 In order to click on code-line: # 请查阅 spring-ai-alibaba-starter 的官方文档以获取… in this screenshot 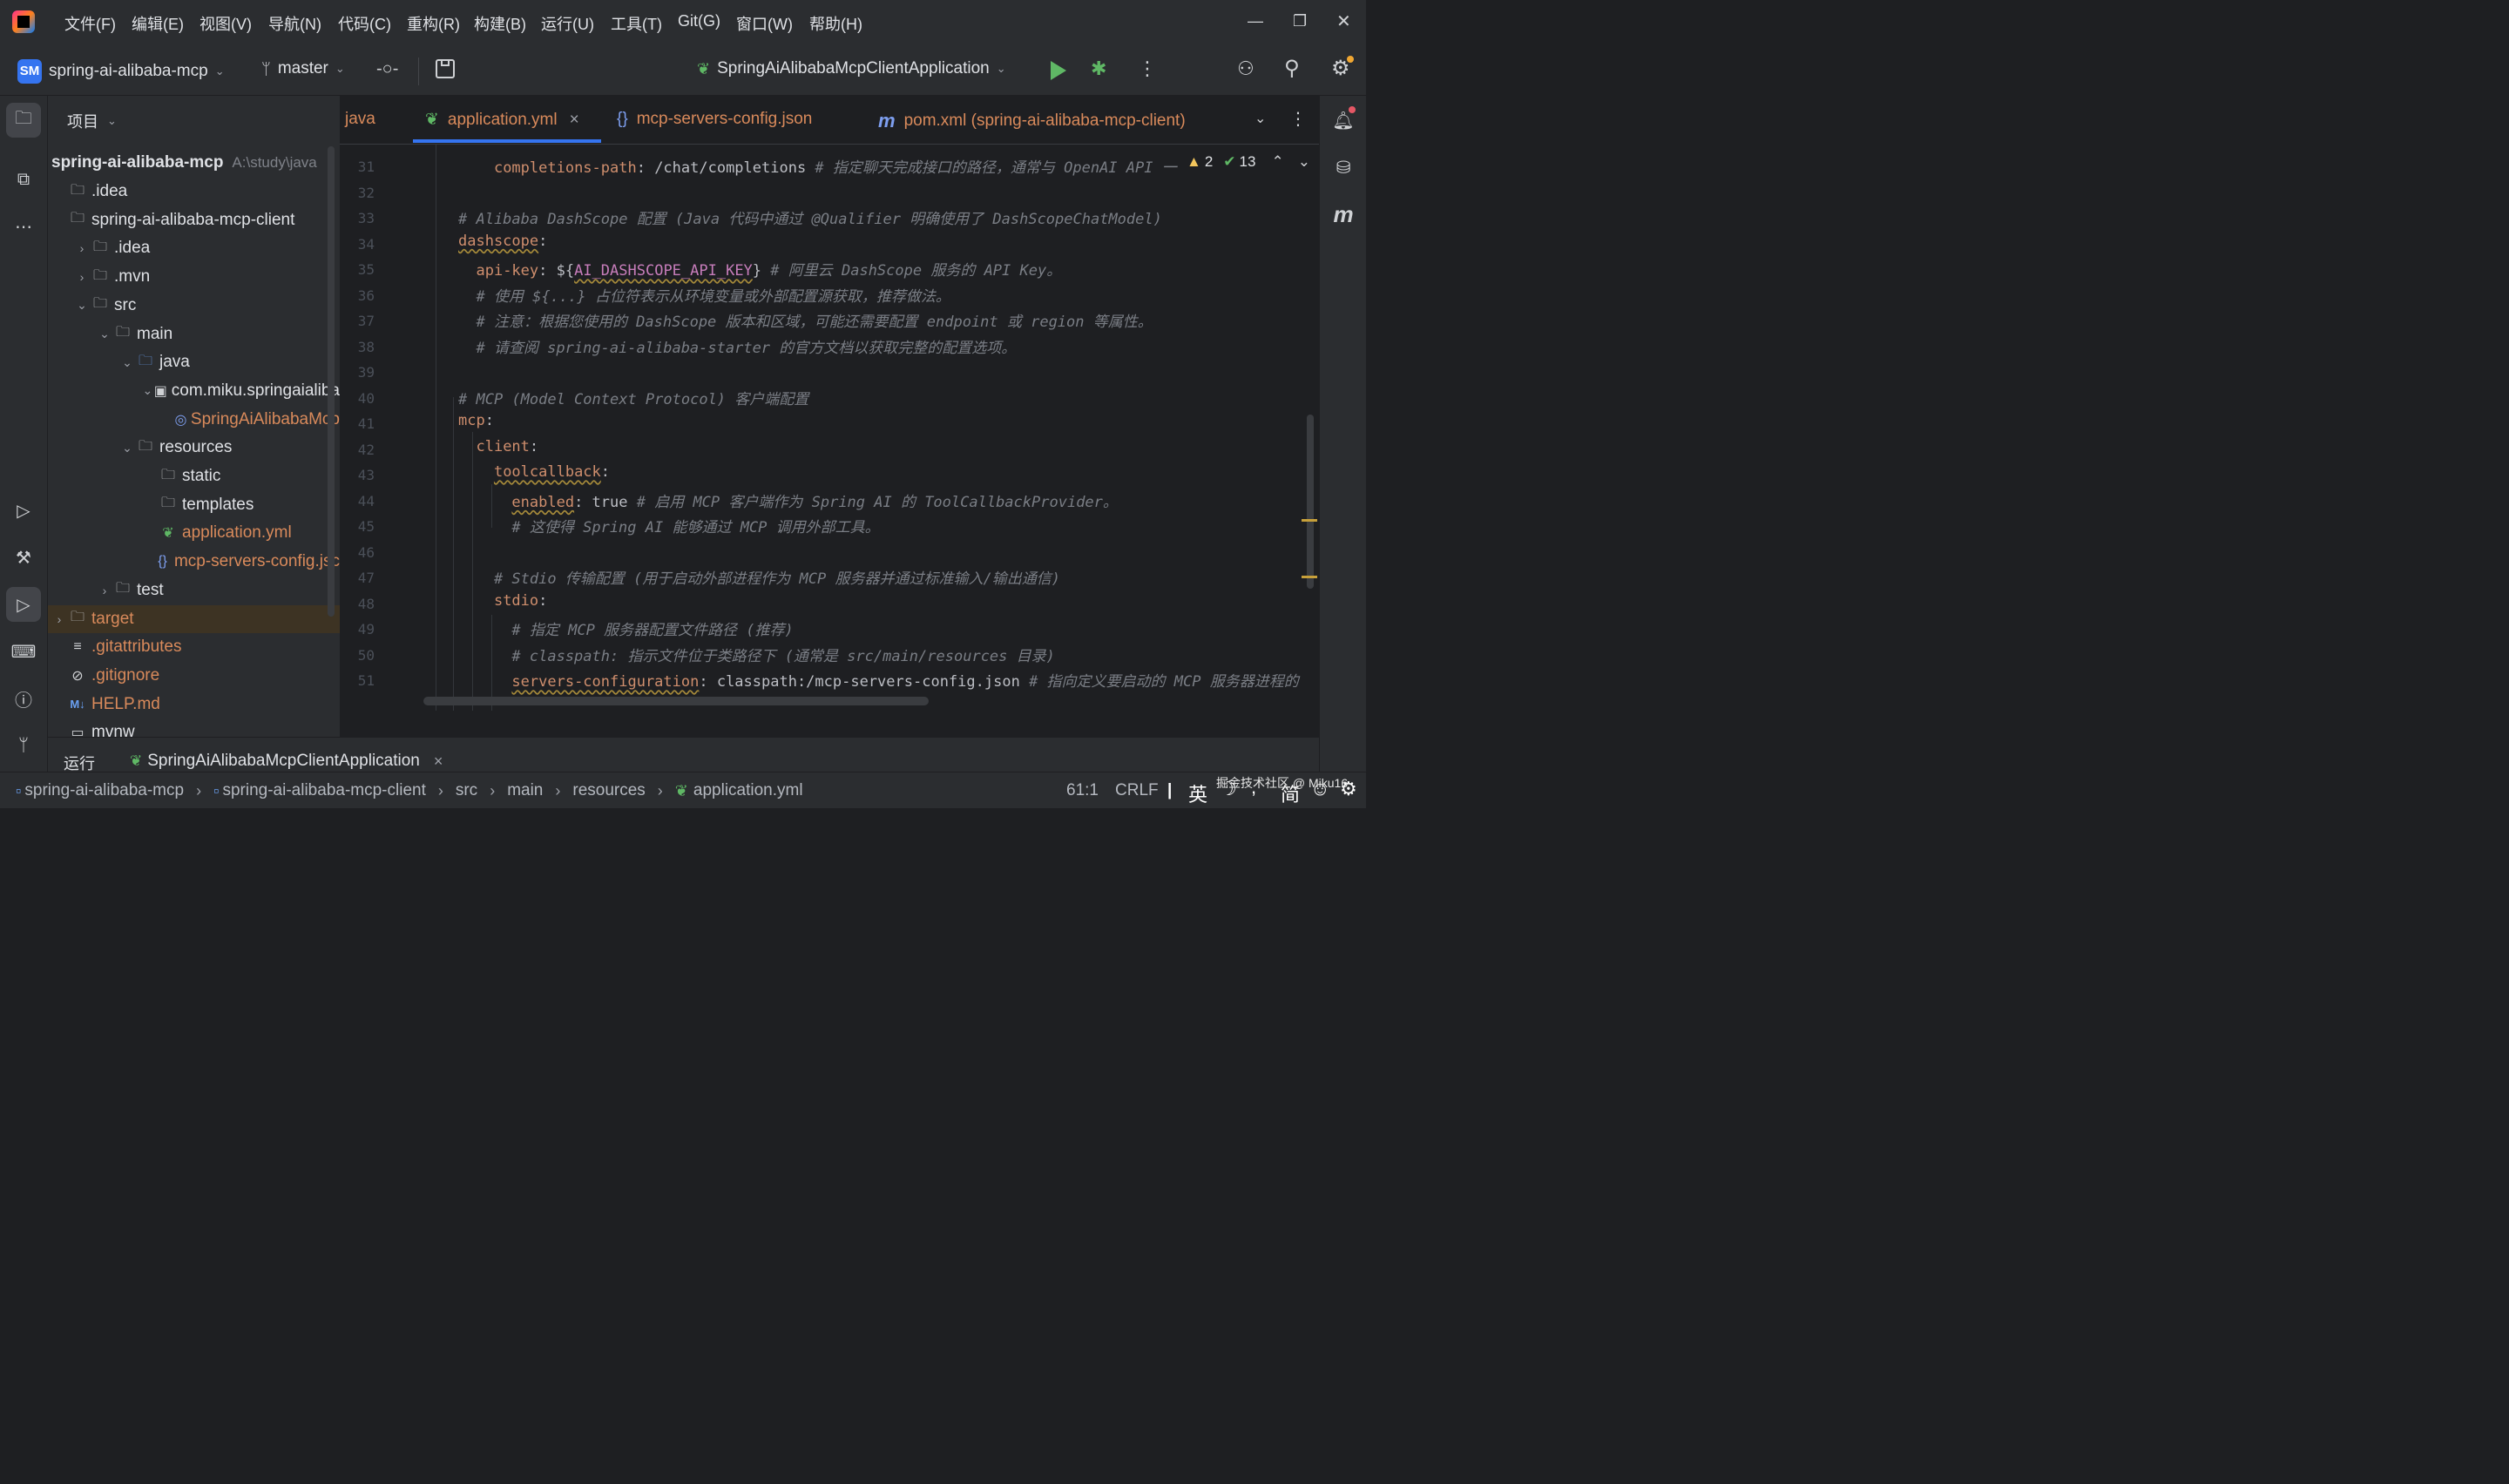, I will do `click(737, 346)`.